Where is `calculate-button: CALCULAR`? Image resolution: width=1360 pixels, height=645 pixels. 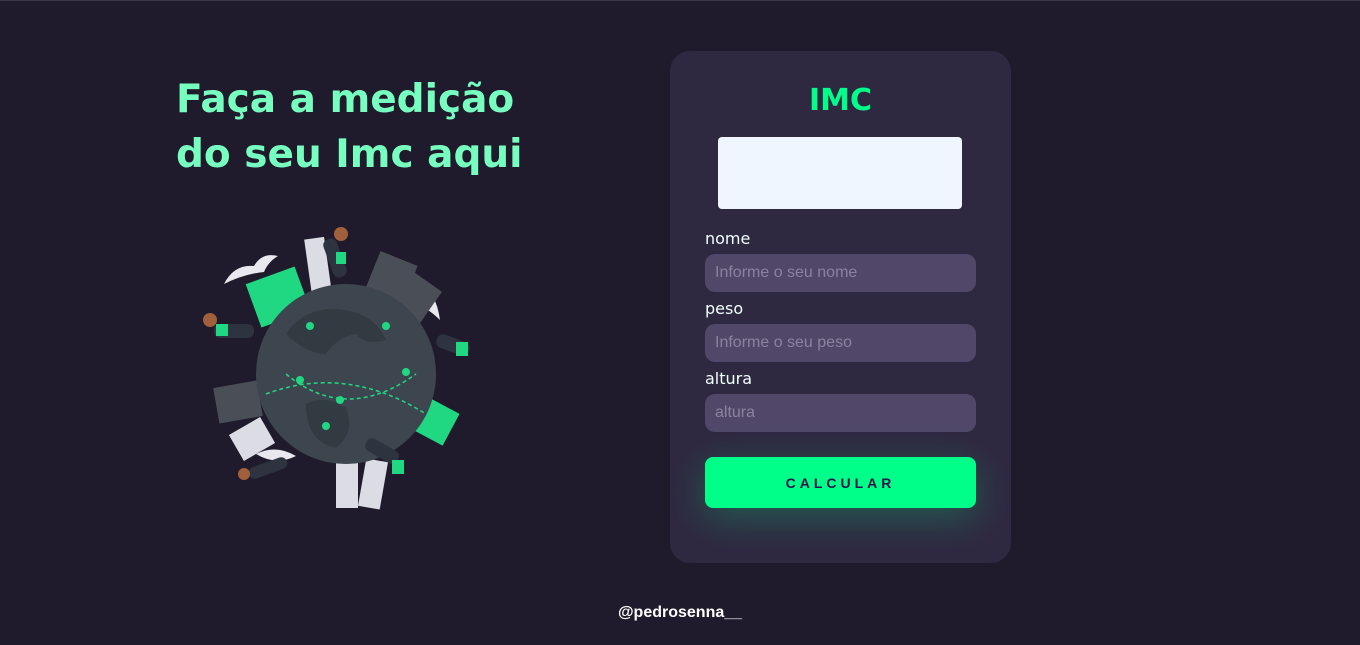
calculate-button: CALCULAR is located at coordinates (840, 482).